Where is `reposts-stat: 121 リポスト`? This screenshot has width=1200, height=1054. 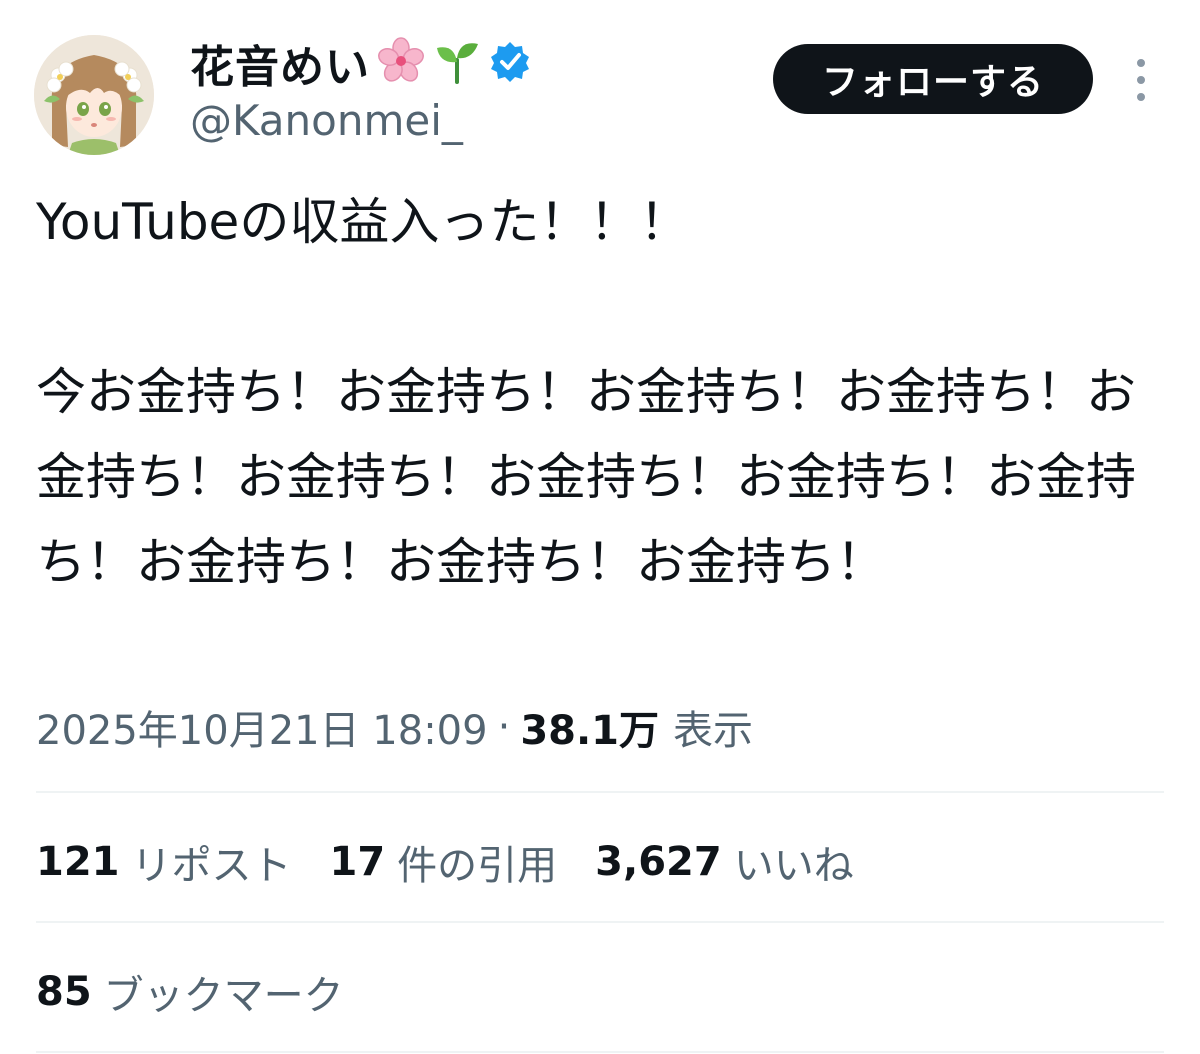
reposts-stat: 121 リポスト is located at coordinates (164, 862).